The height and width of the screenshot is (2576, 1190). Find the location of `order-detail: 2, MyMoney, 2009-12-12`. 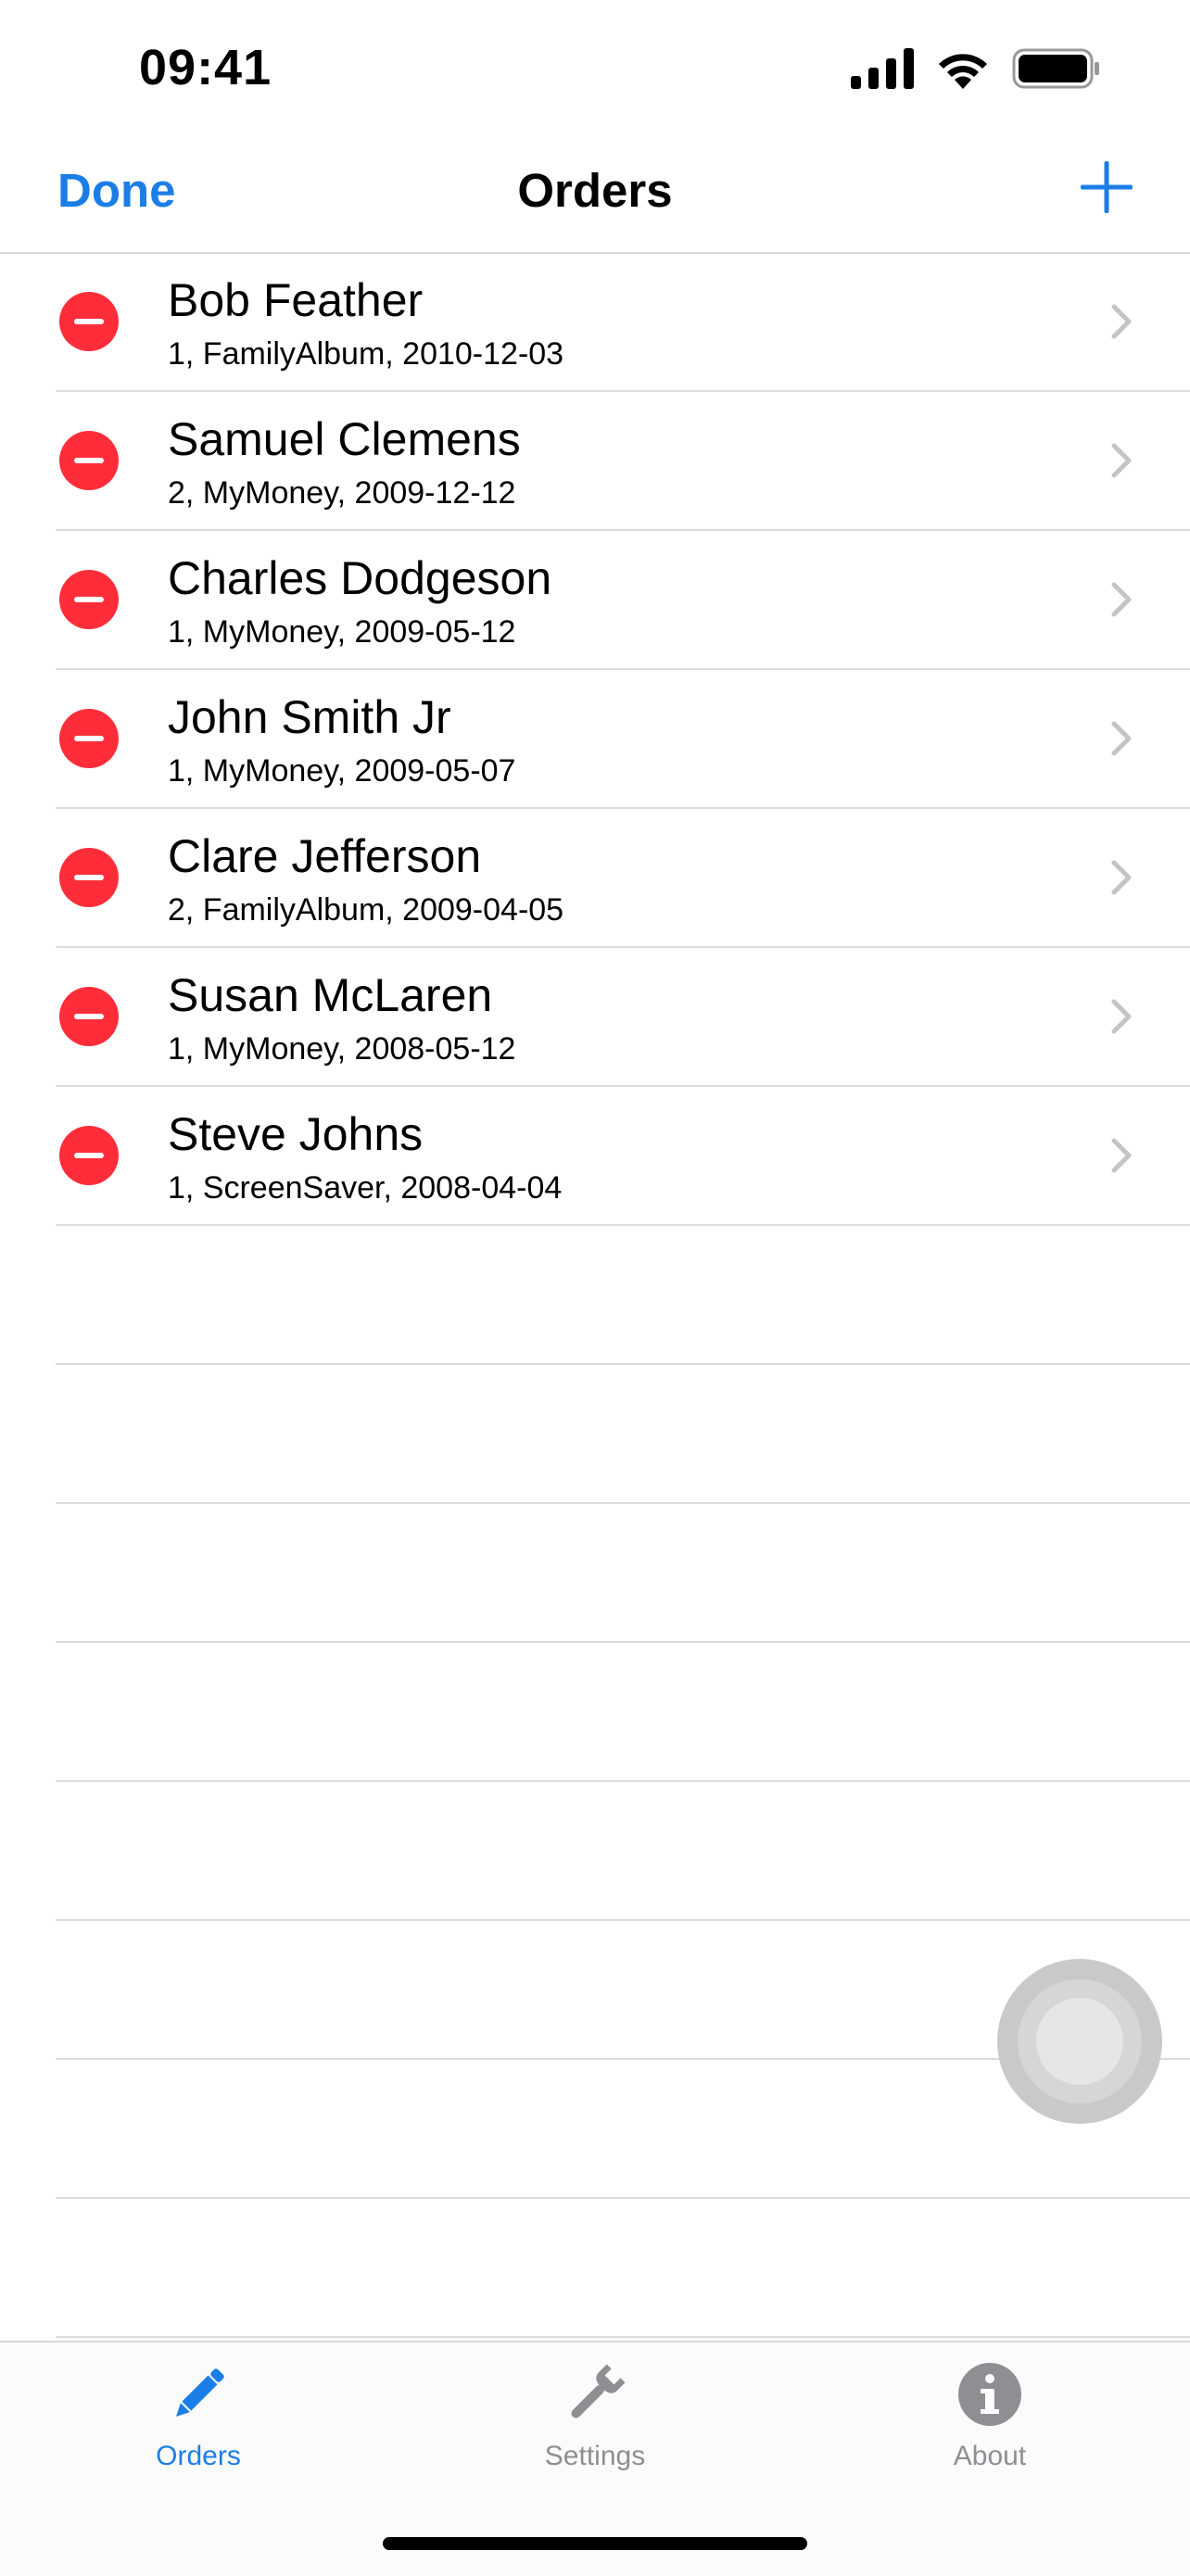

order-detail: 2, MyMoney, 2009-12-12 is located at coordinates (342, 493).